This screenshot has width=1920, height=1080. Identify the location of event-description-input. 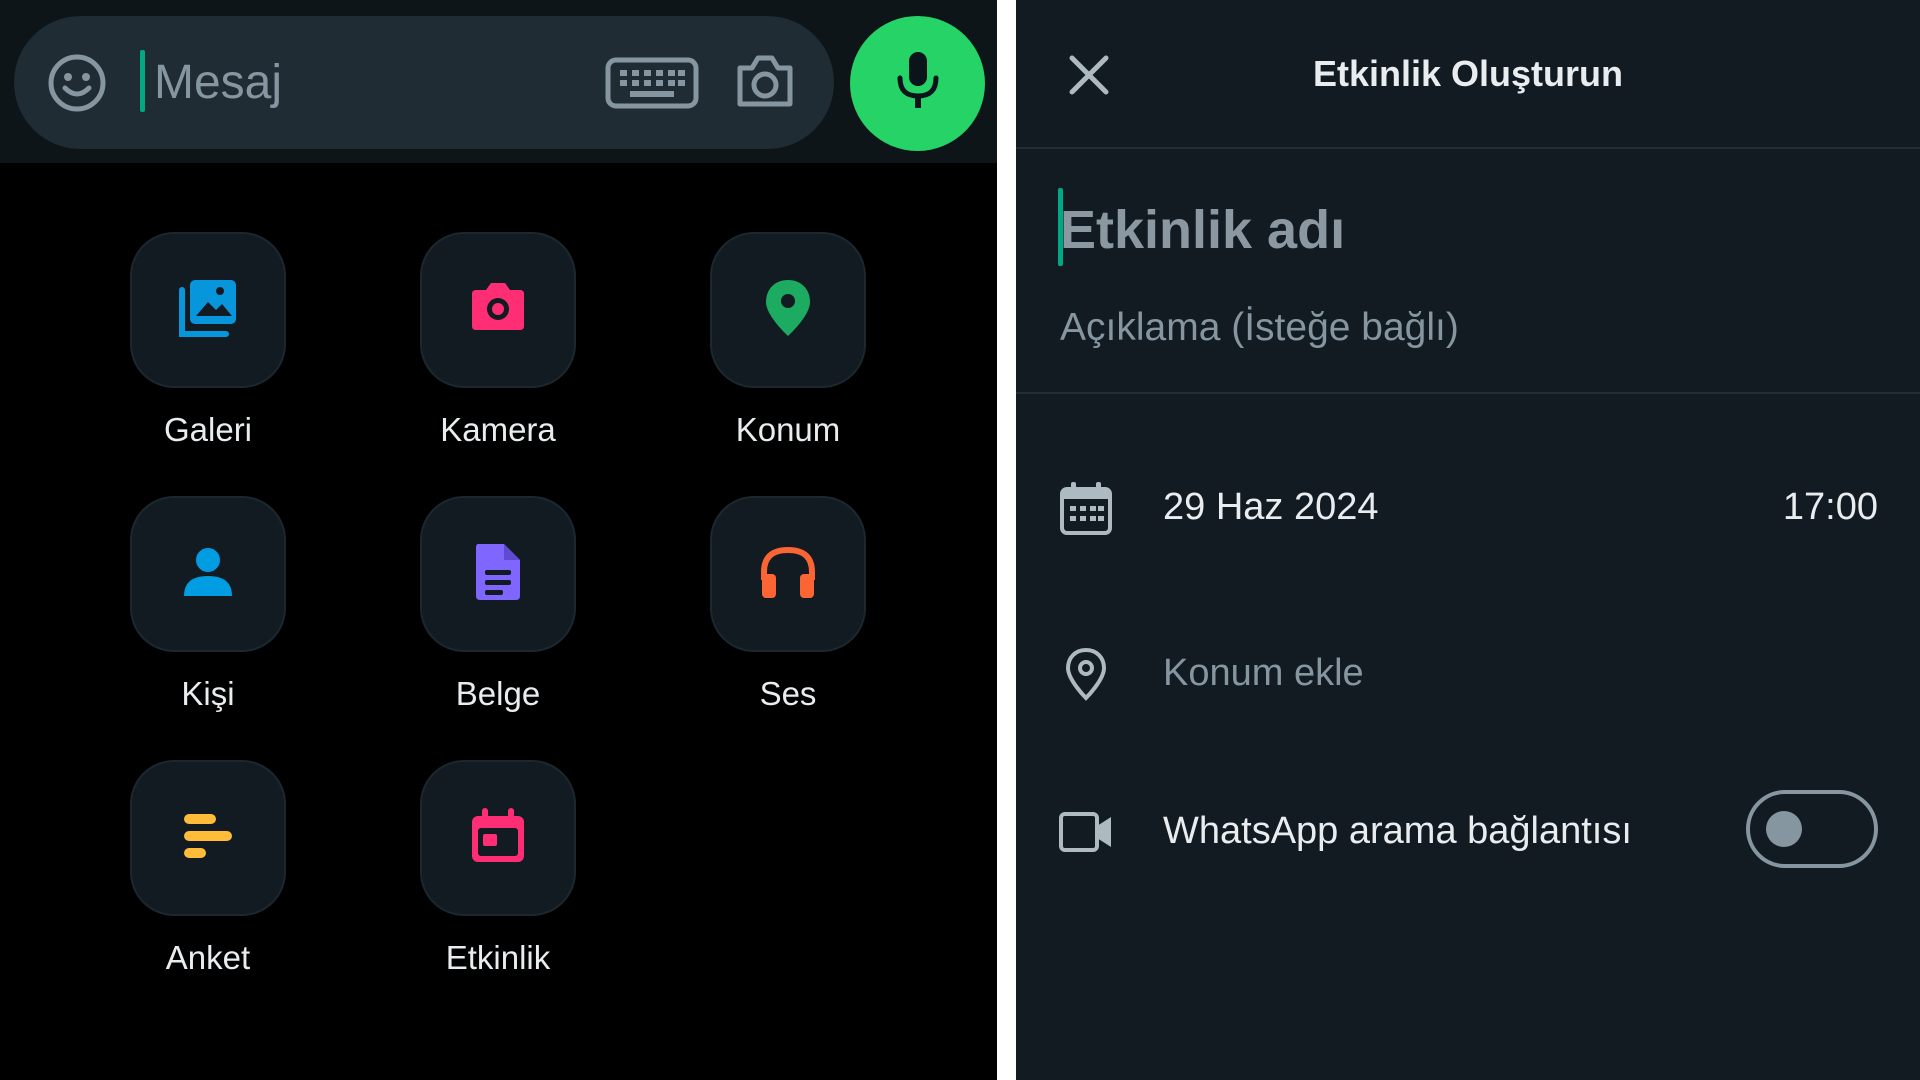
(1460, 328).